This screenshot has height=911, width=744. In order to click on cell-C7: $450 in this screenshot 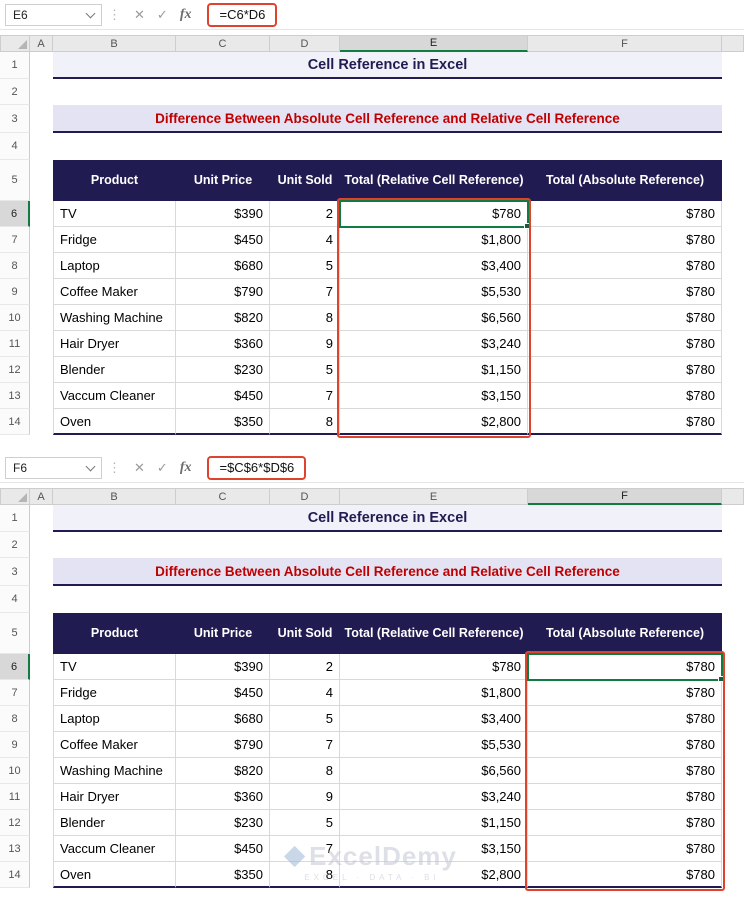, I will do `click(223, 693)`.